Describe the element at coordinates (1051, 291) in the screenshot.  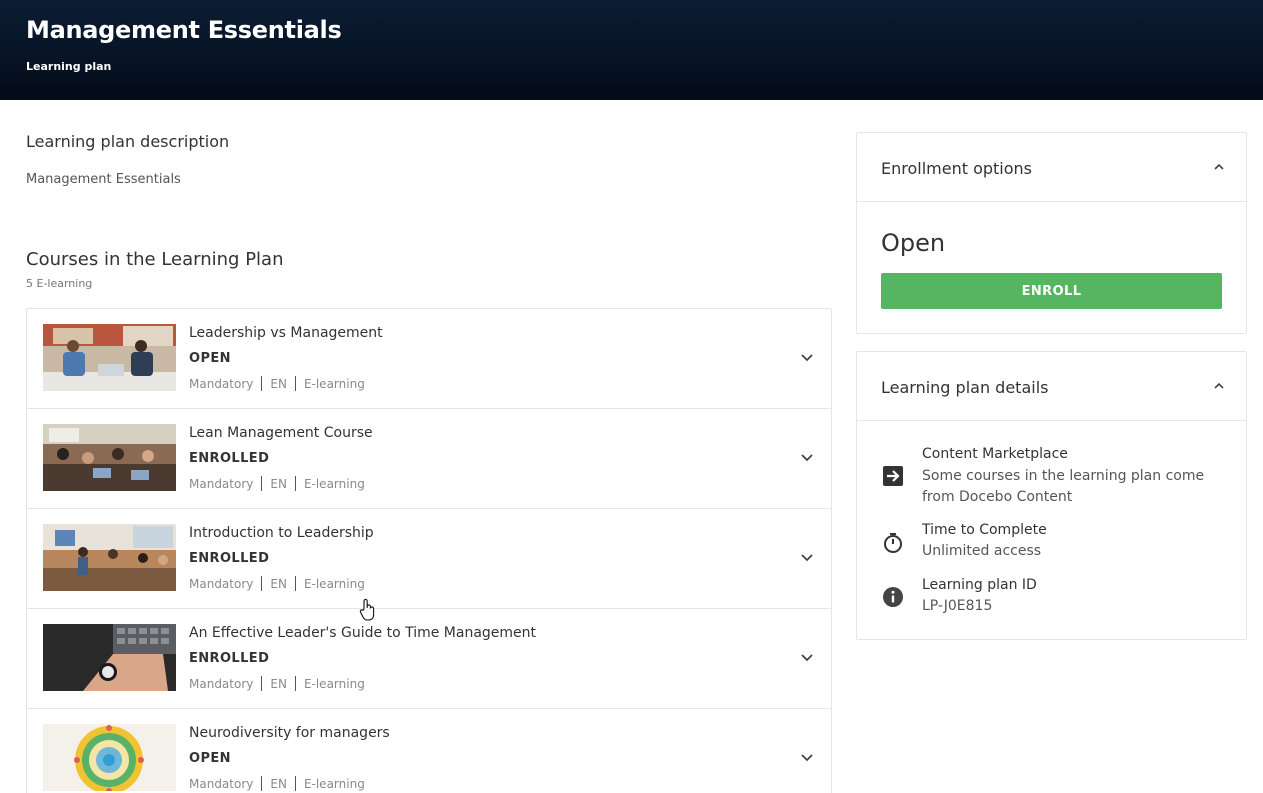
I see `enroll-button: ENROLL` at that location.